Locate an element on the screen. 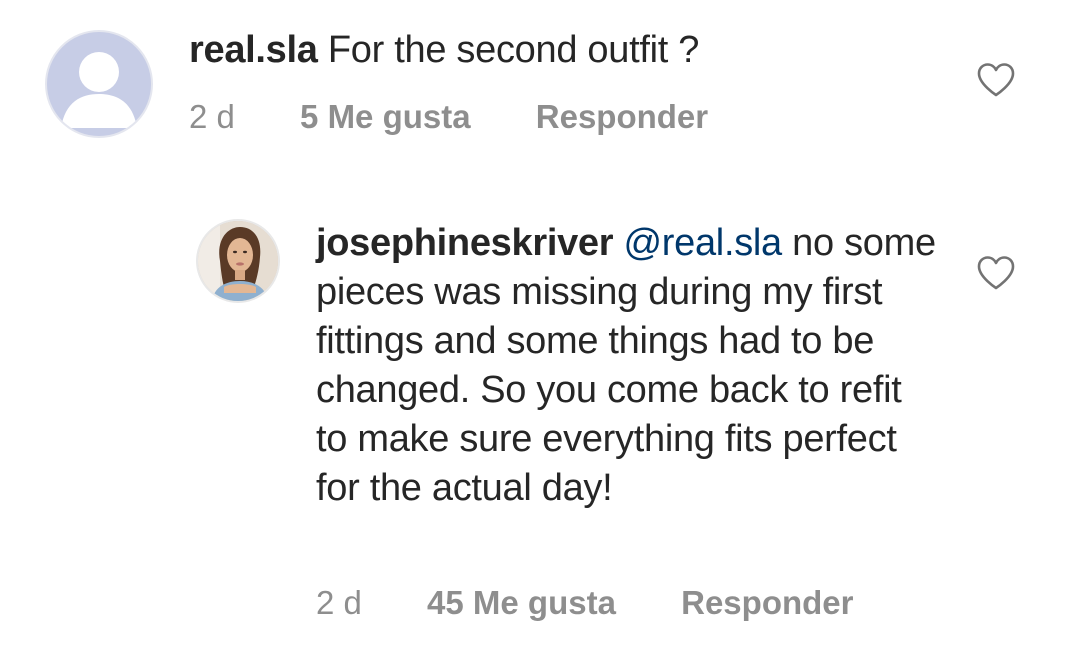 Image resolution: width=1080 pixels, height=653 pixels. profile-photo is located at coordinates (238, 261).